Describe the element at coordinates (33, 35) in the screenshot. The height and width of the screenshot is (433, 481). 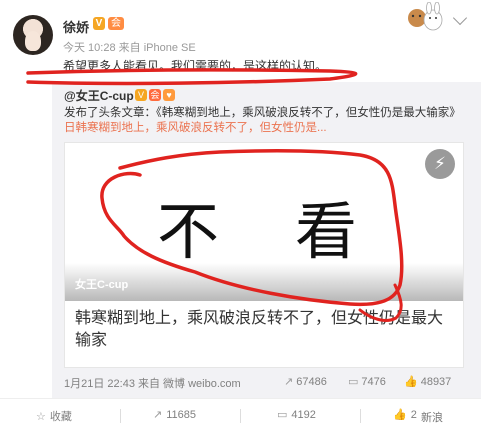
I see `avatar` at that location.